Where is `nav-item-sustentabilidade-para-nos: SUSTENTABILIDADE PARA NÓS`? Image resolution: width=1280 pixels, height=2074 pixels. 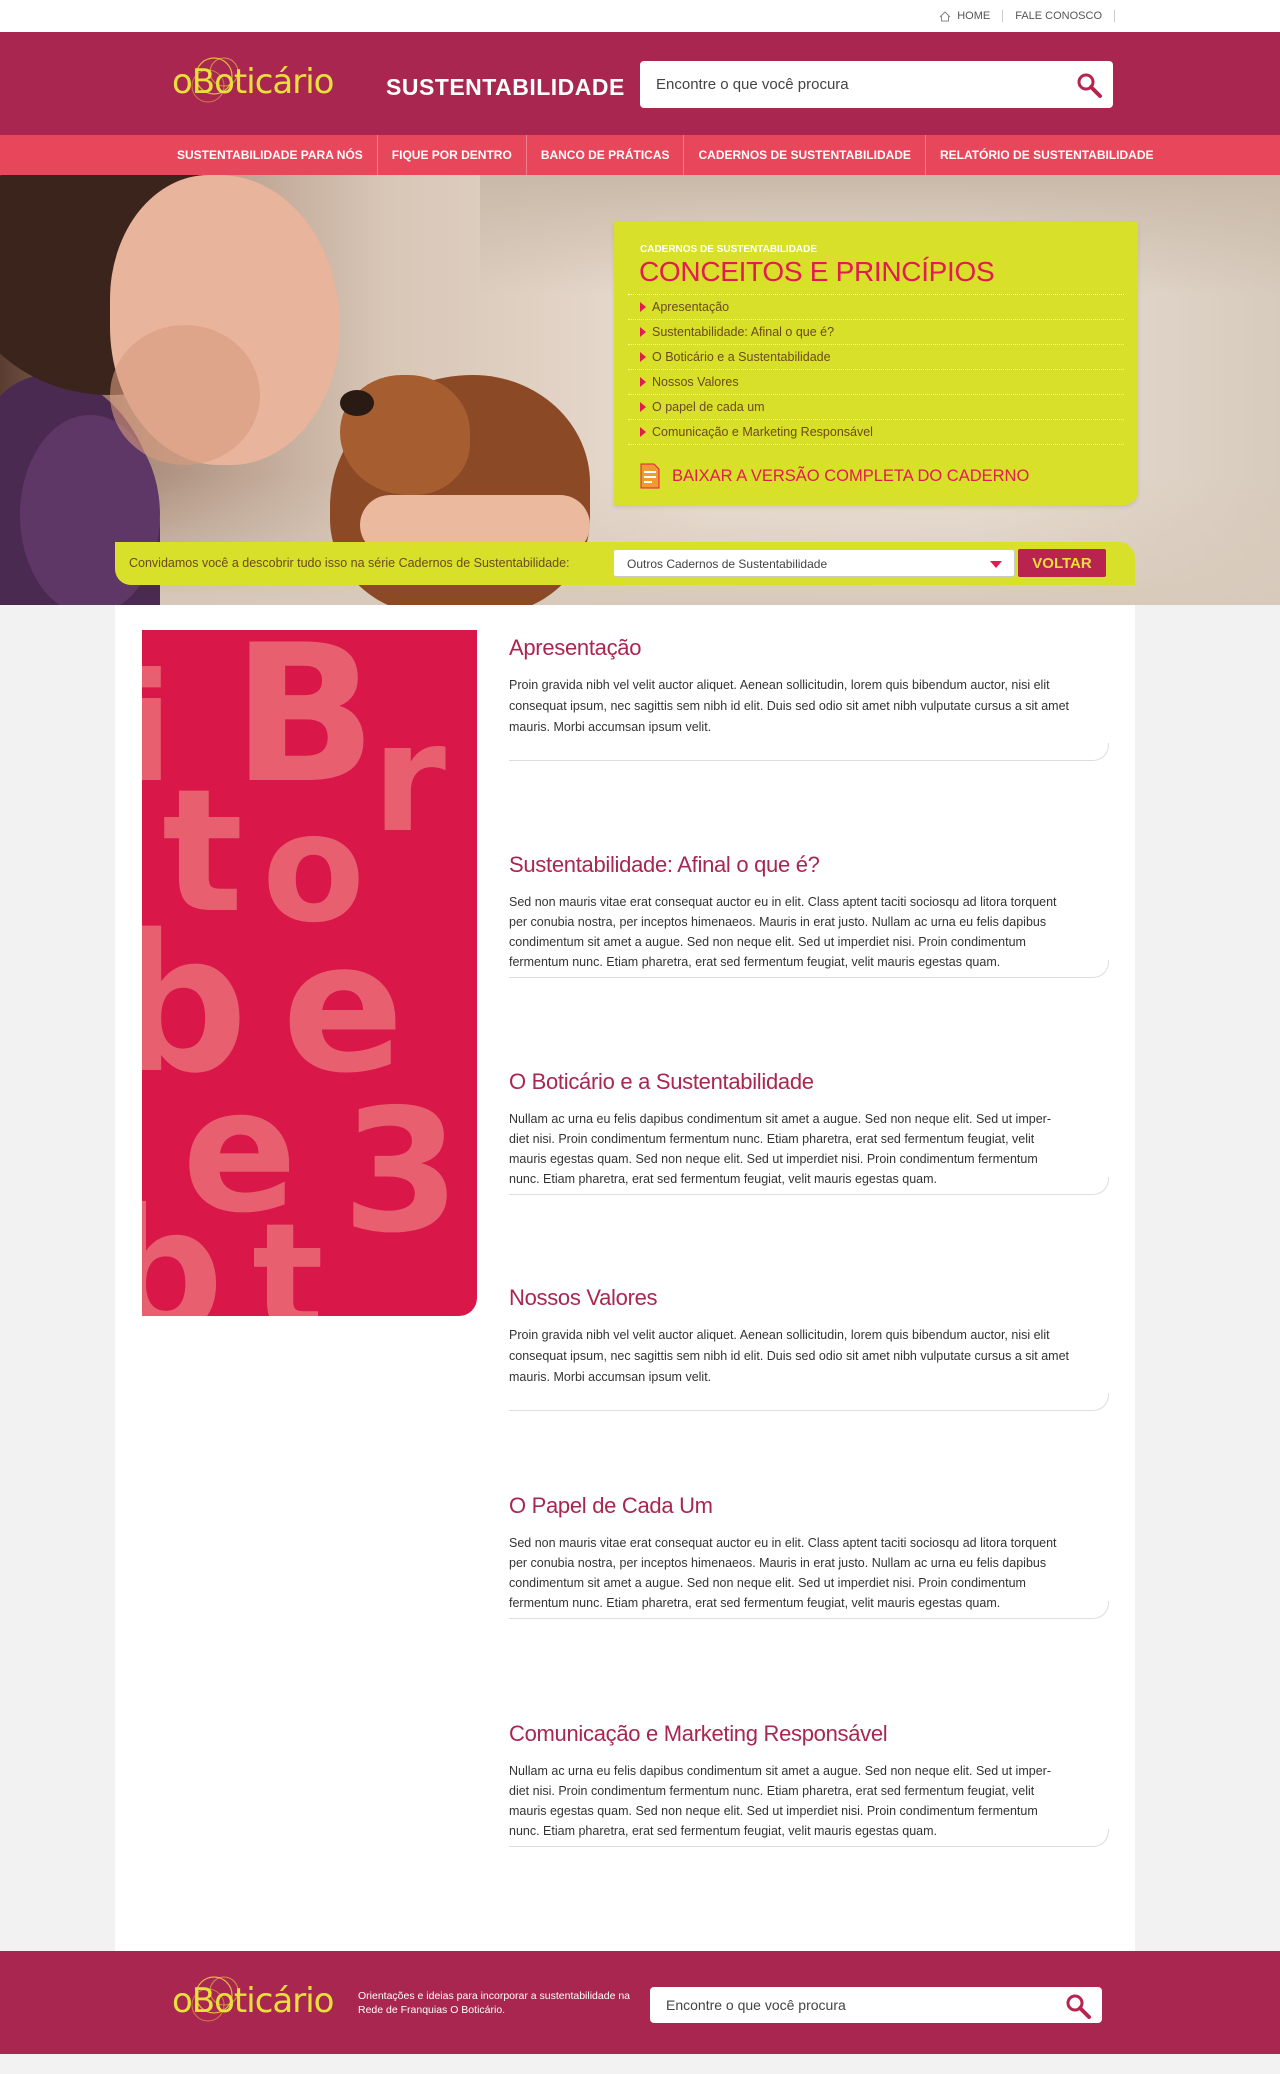
nav-item-sustentabilidade-para-nos: SUSTENTABILIDADE PARA NÓS is located at coordinates (270, 155).